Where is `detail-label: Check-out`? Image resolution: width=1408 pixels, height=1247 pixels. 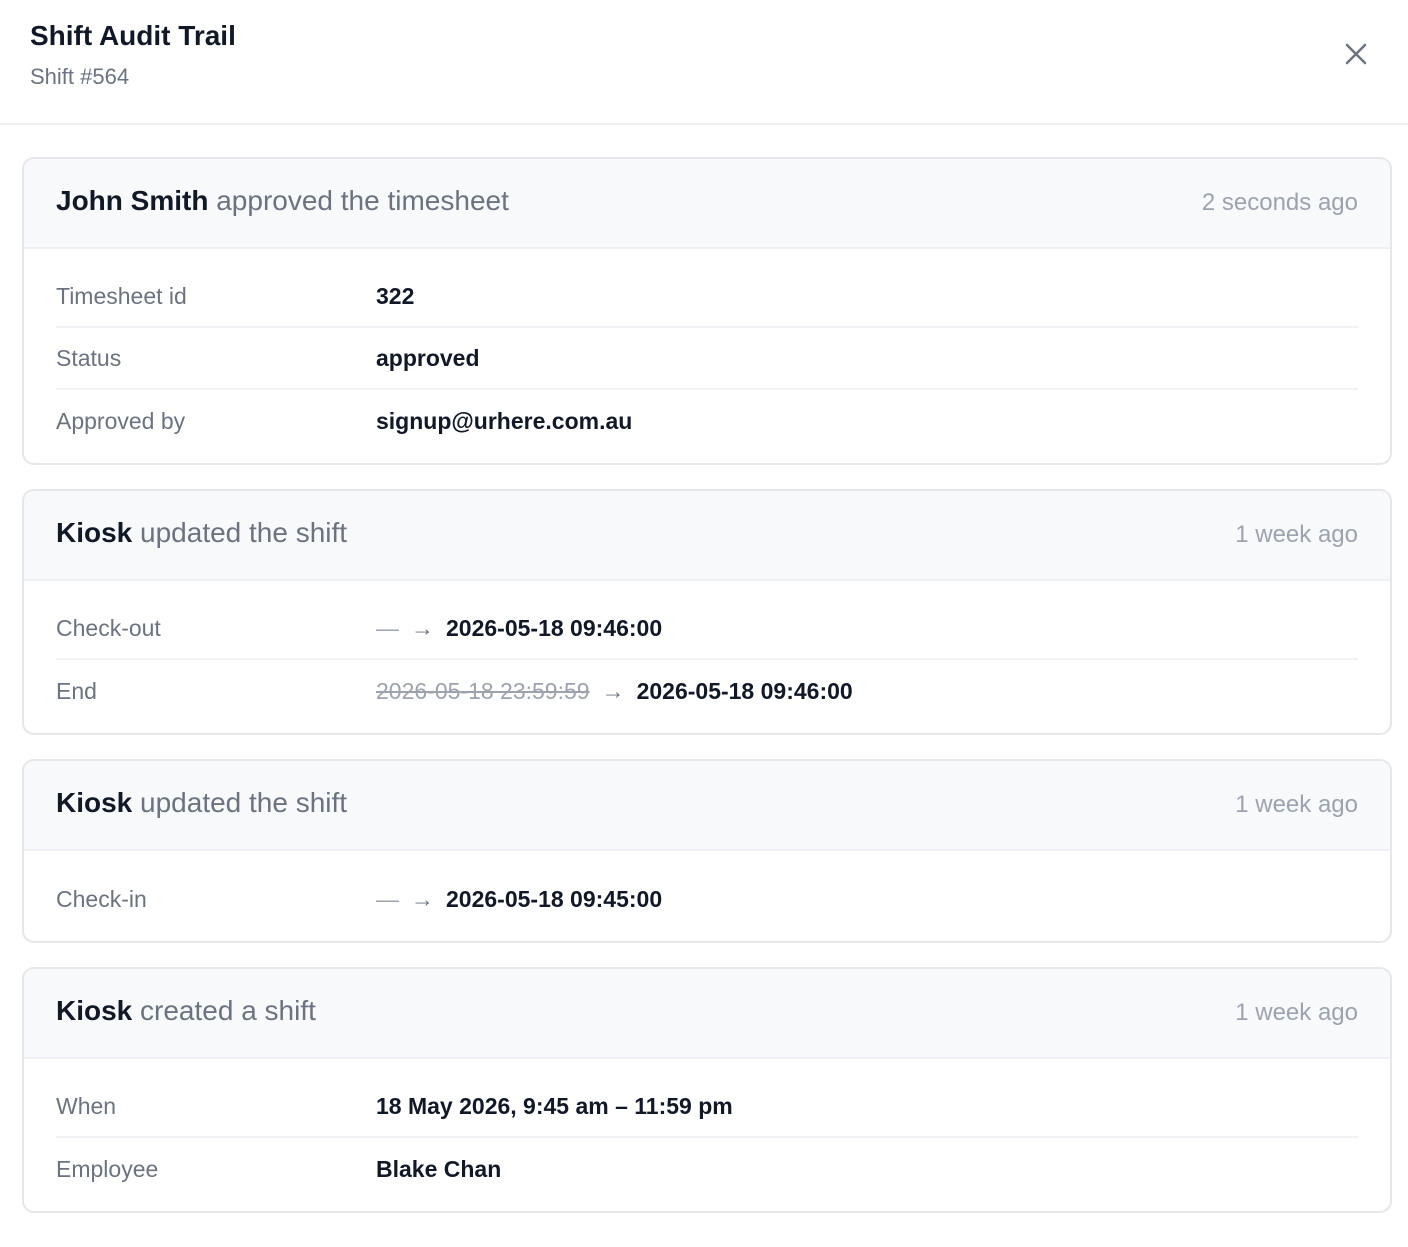
detail-label: Check-out is located at coordinates (108, 627).